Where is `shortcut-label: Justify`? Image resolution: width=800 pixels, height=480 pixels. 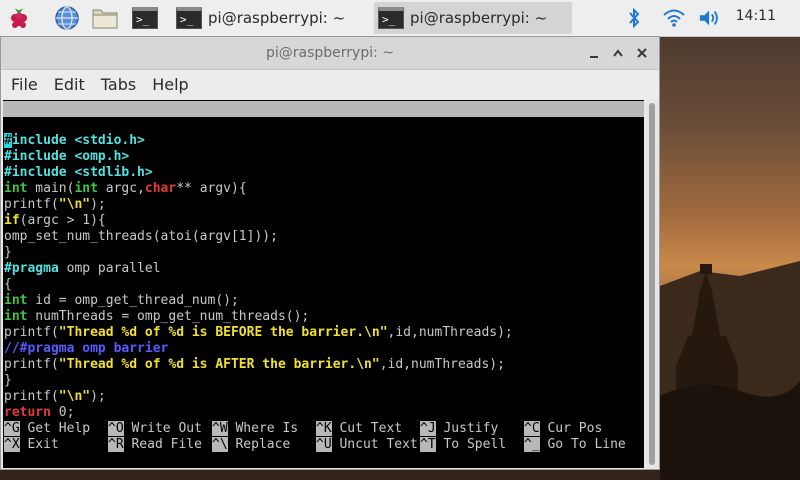
shortcut-label: Justify is located at coordinates (467, 428).